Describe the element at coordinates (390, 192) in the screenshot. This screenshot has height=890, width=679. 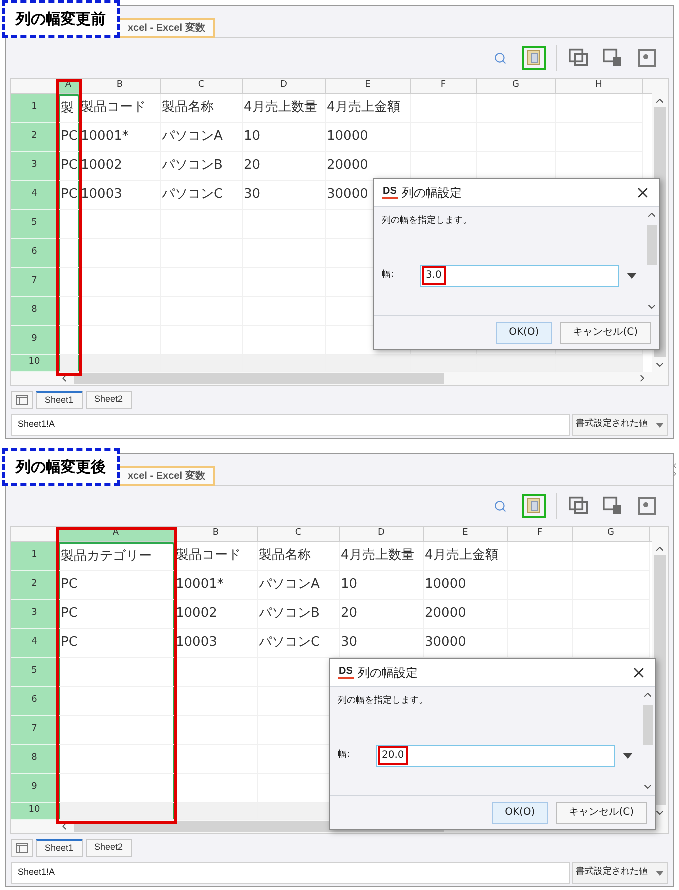
I see `app-logo: DS` at that location.